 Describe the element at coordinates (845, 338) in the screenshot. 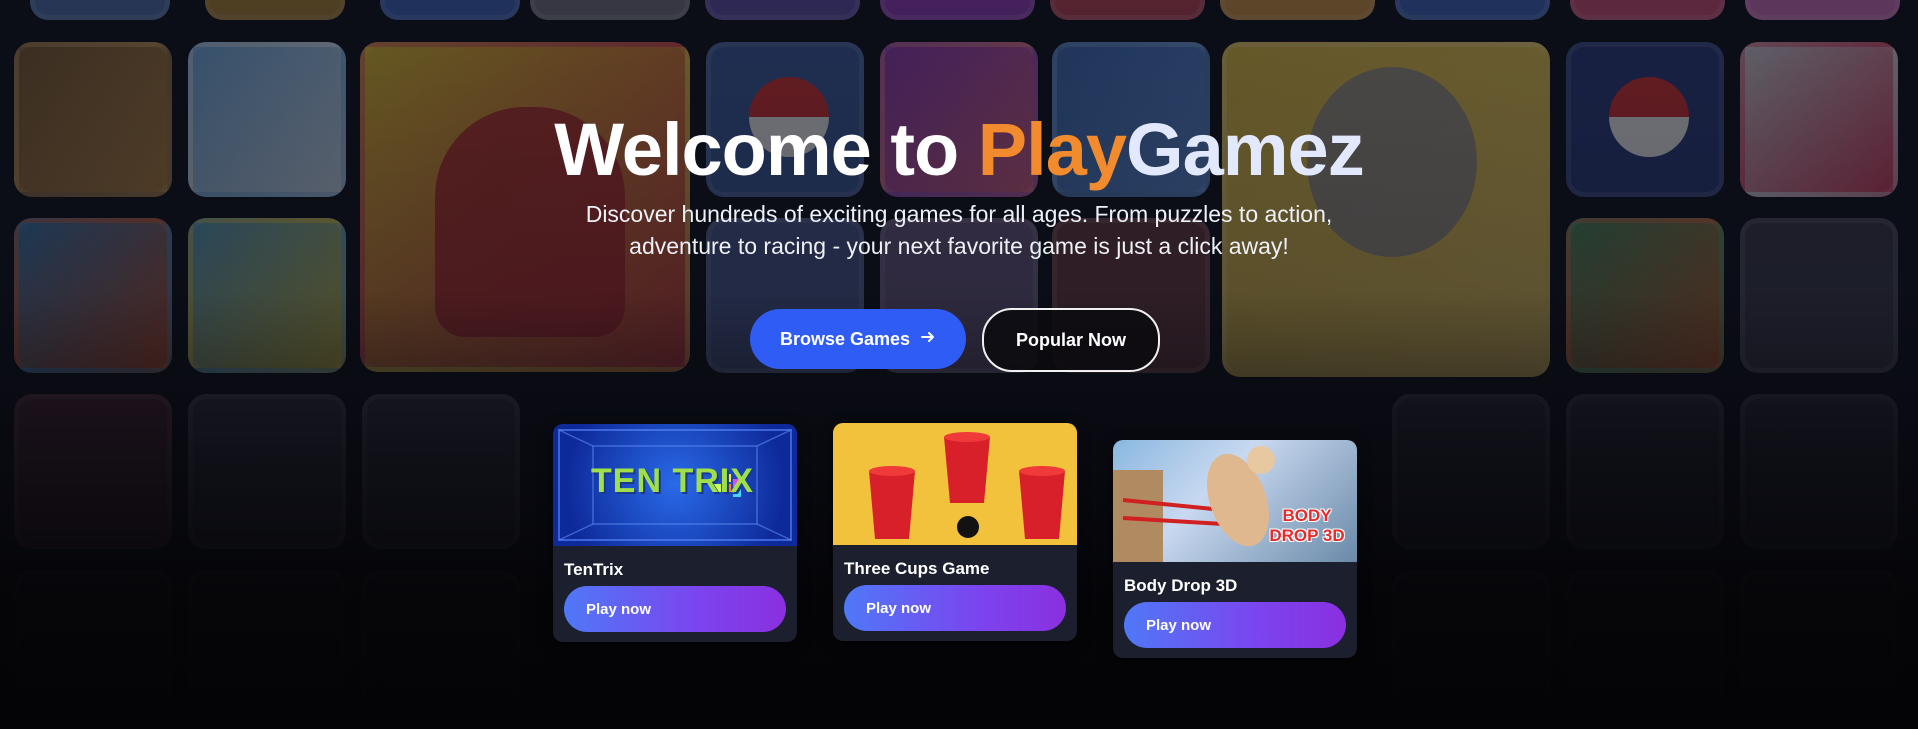

I see `browse-games-label: Browse Games` at that location.